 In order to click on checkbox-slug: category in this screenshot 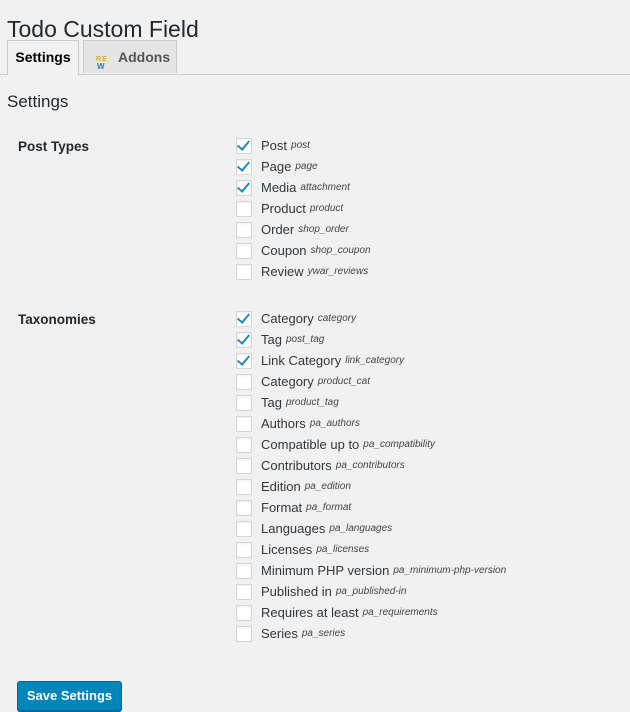, I will do `click(337, 318)`.